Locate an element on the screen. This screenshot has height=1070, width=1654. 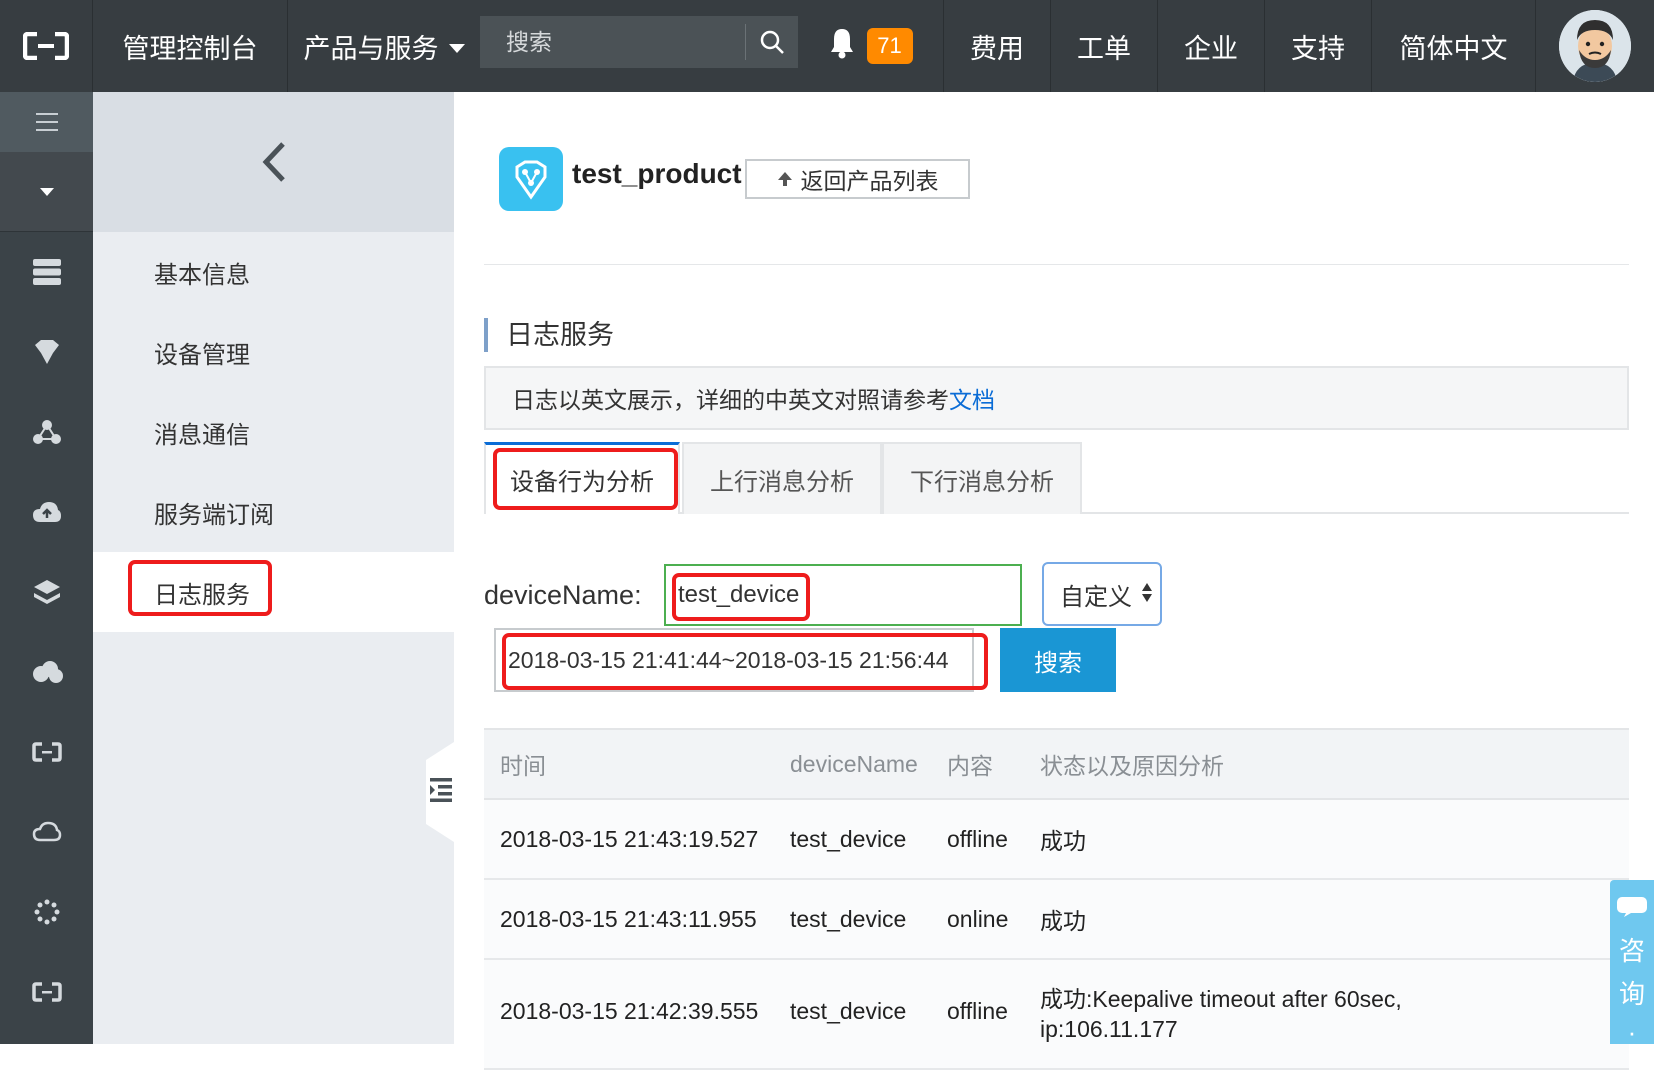
chat-bubble-icon is located at coordinates (1632, 909).